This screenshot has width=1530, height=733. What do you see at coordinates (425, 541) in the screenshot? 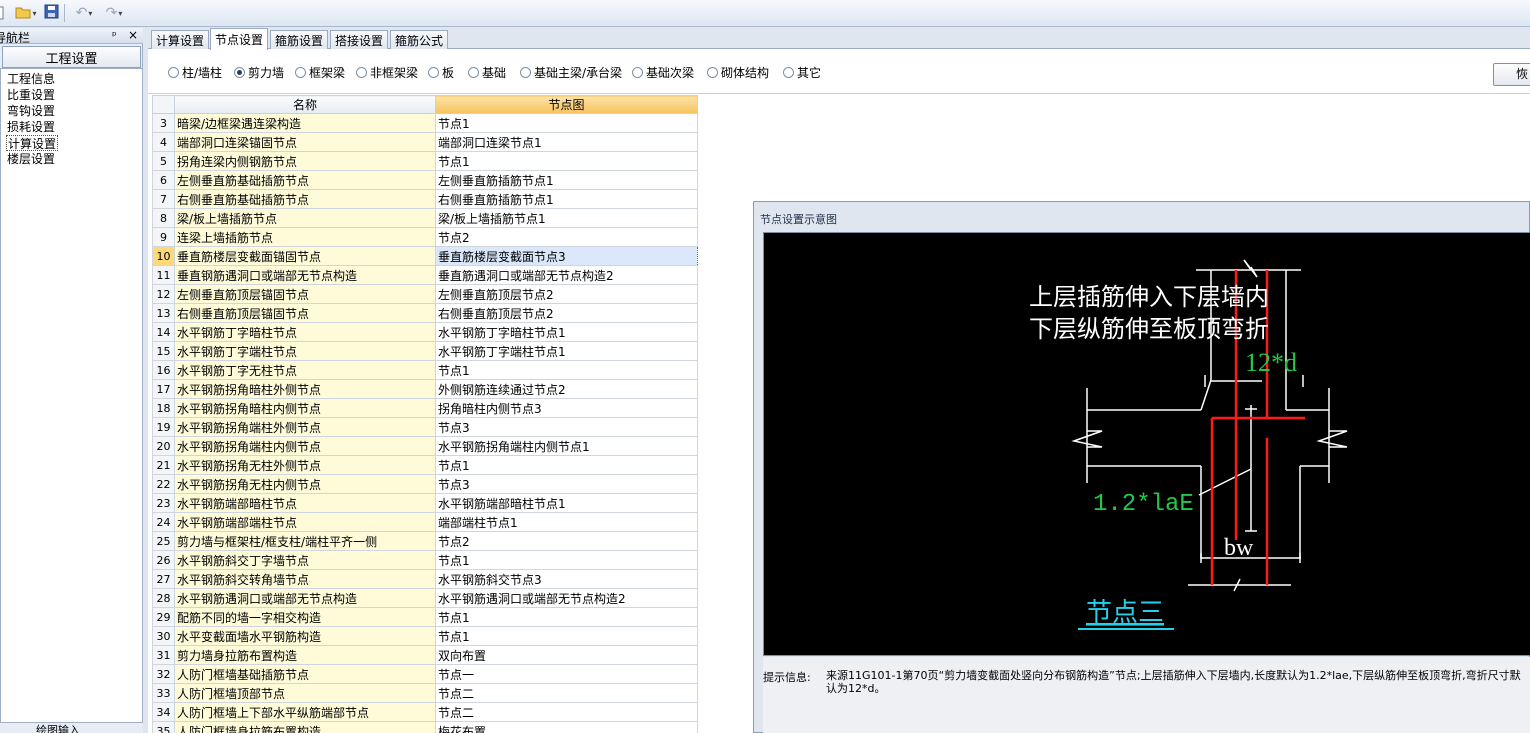
I see `table-row: 25 剪力墙与框架柱/框支柱/端柱平齐一侧 节点2` at bounding box center [425, 541].